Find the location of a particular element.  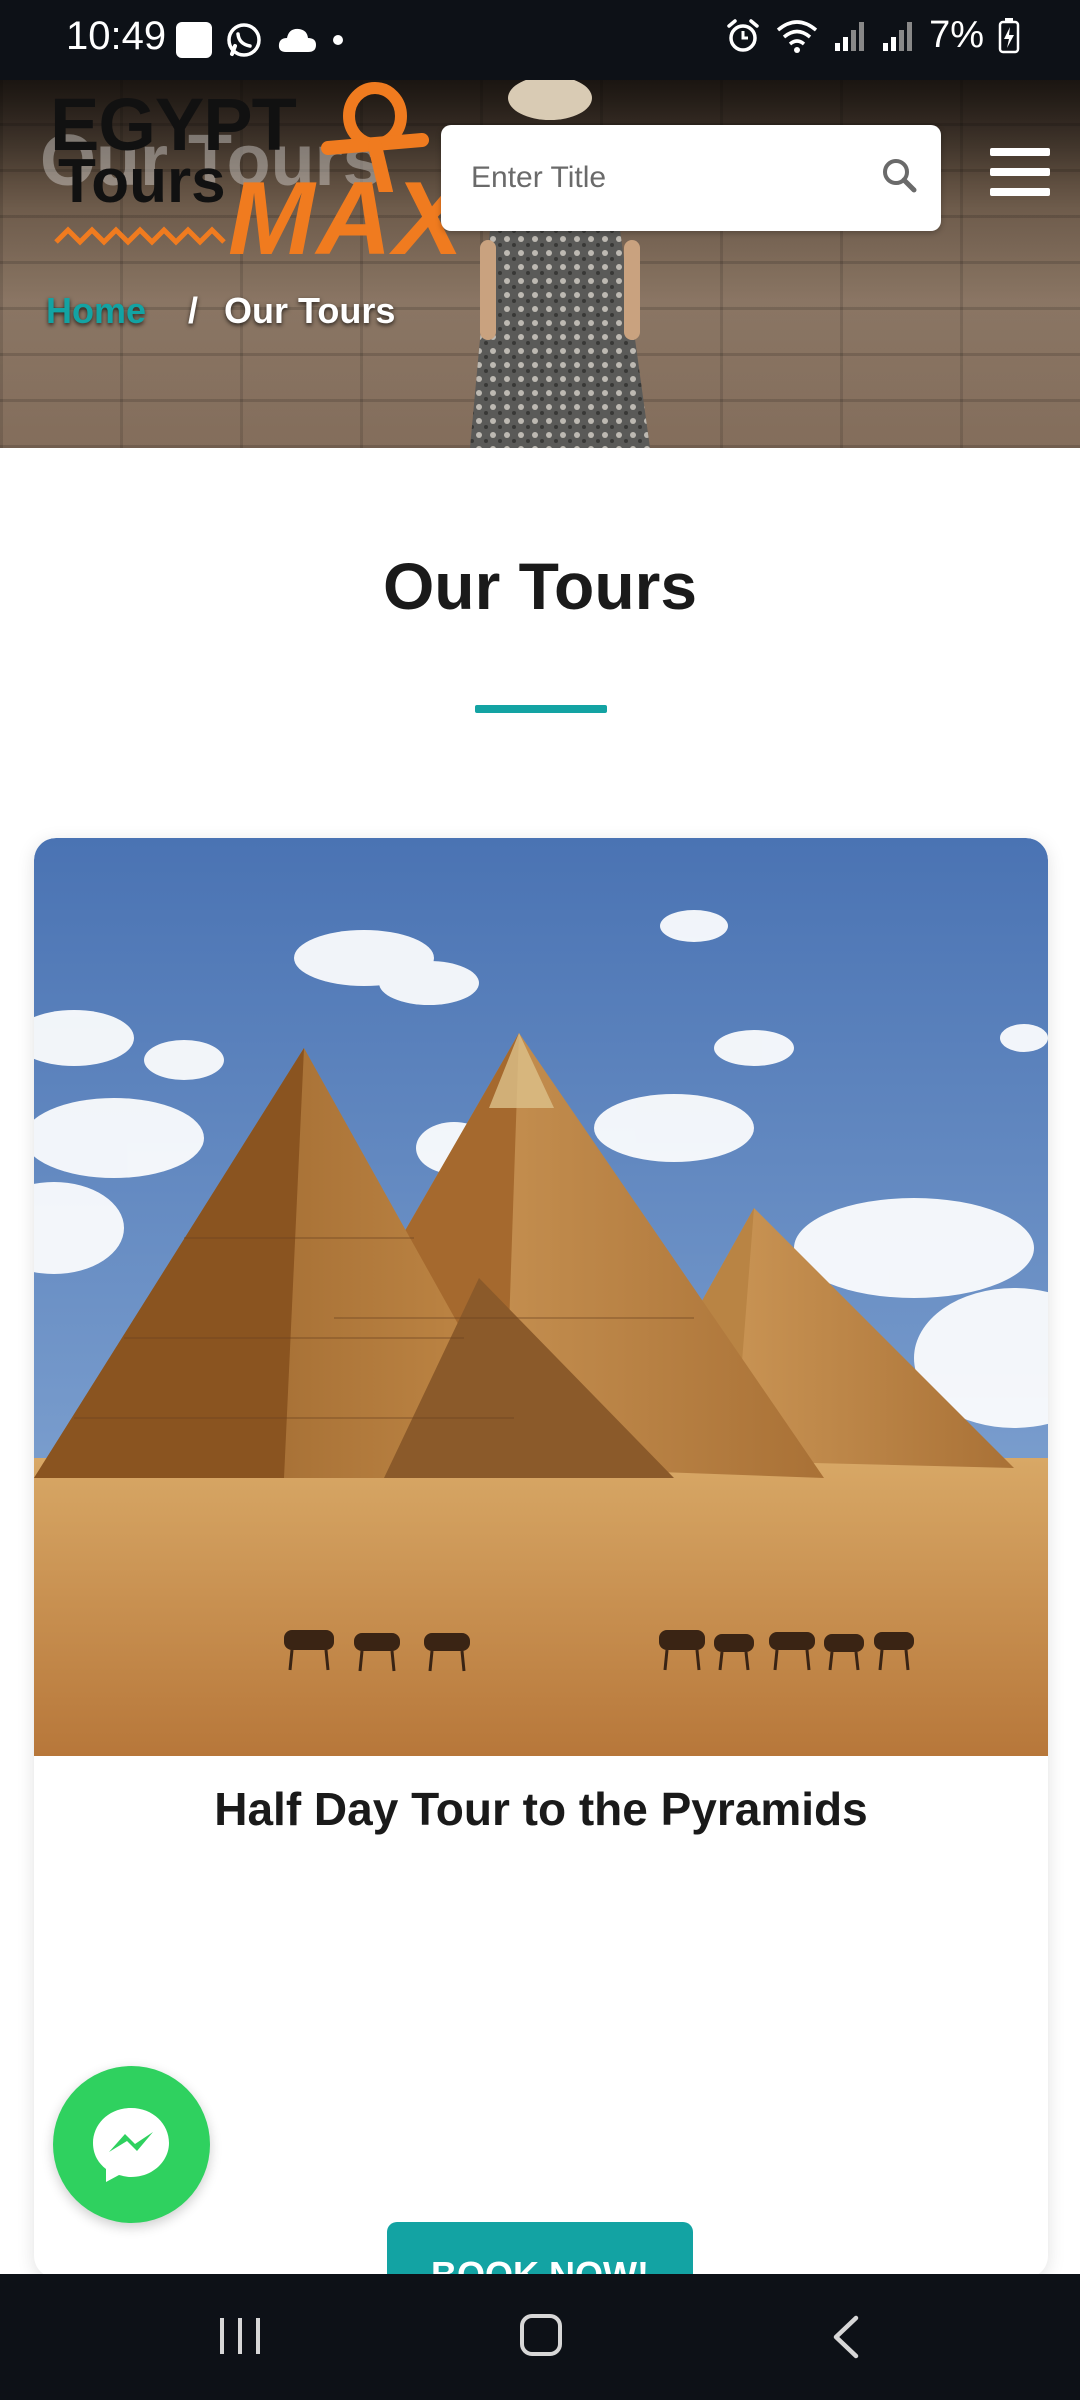

logo-text-tours: Tours is located at coordinates (142, 181).